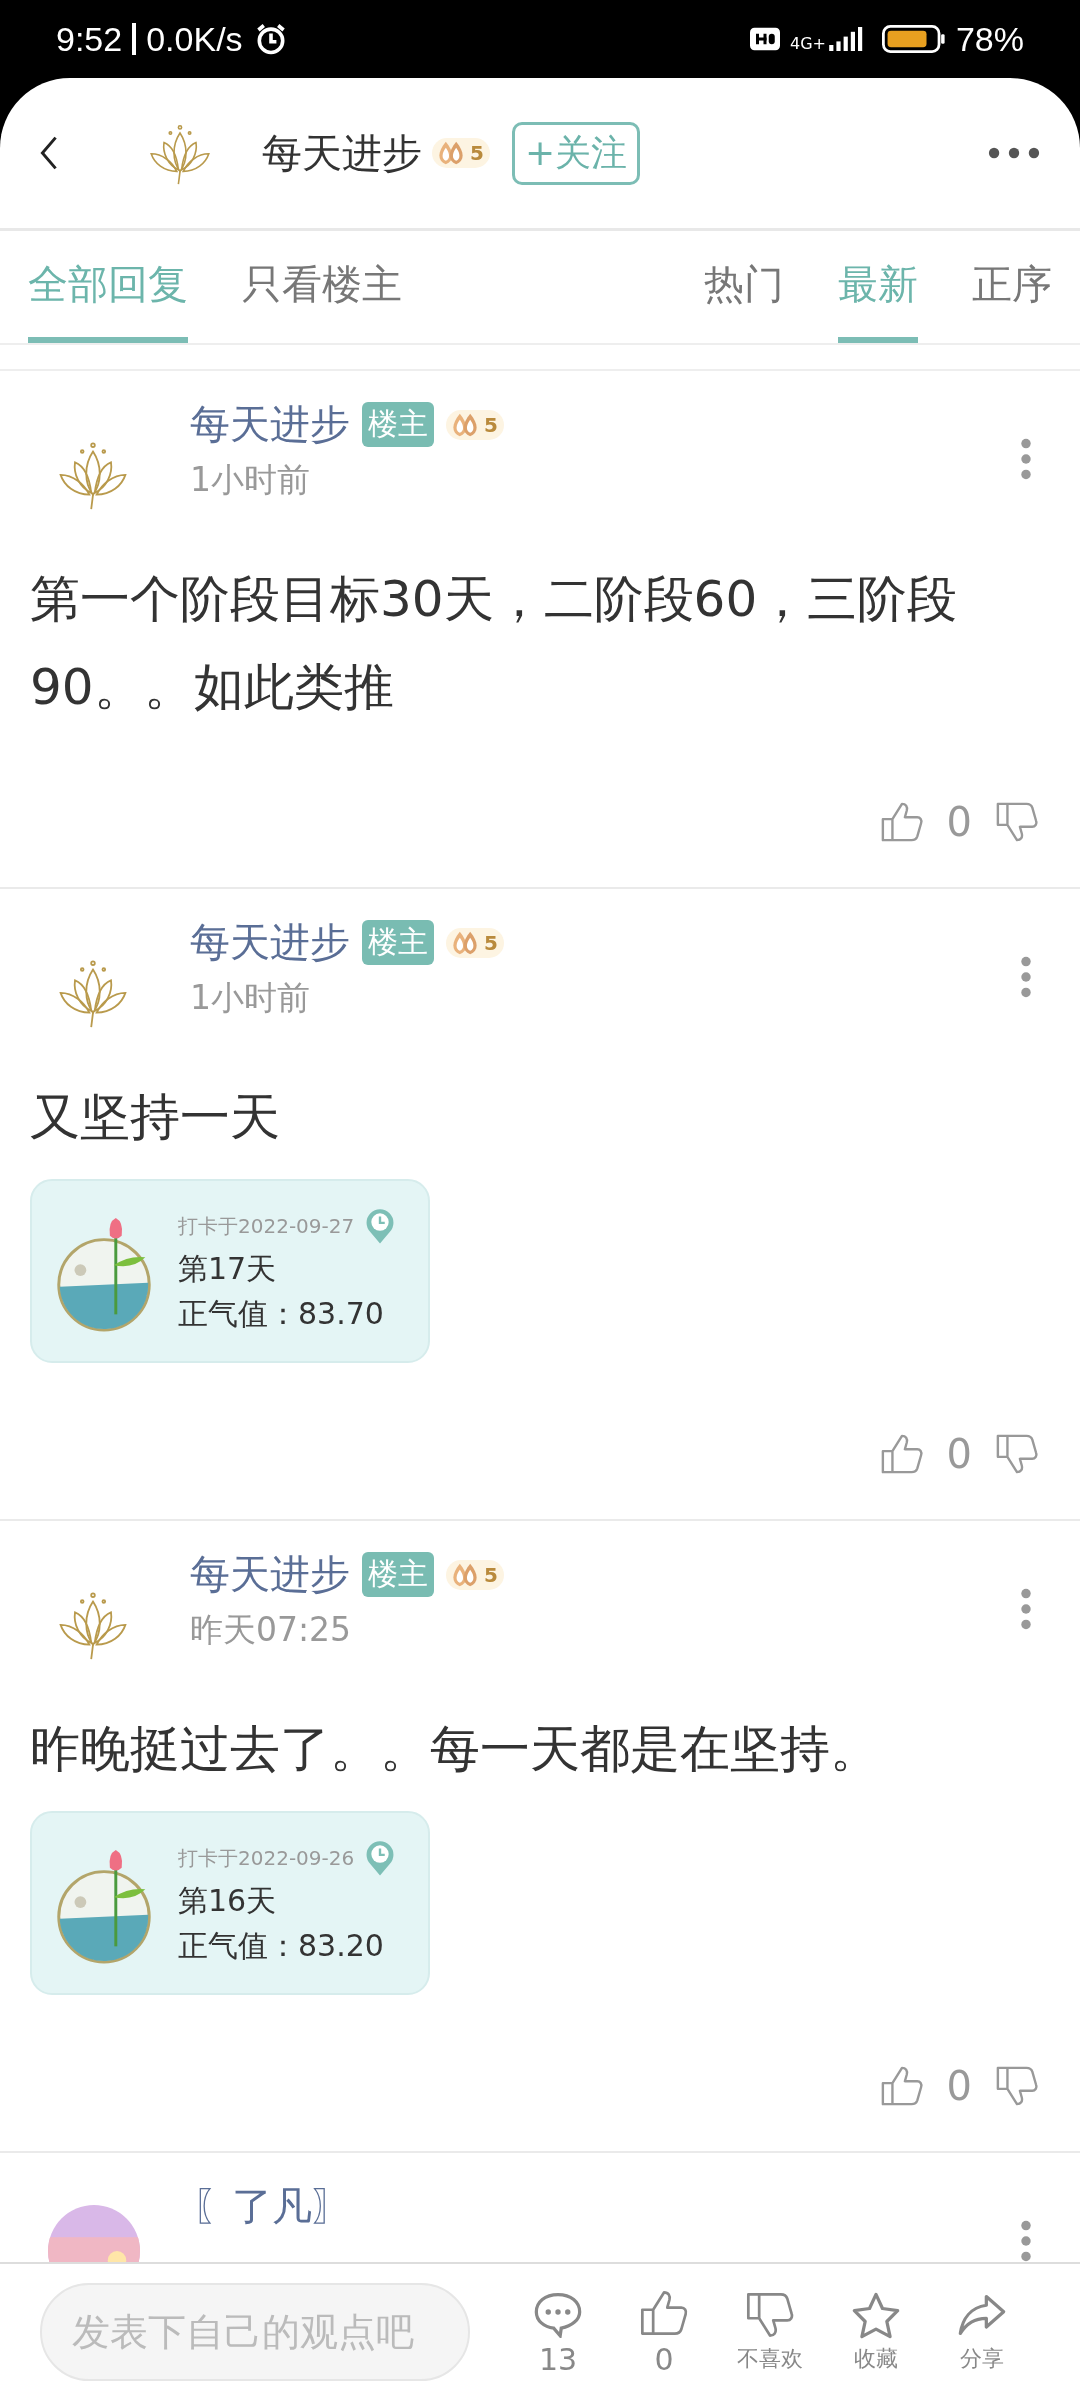  Describe the element at coordinates (287, 1269) in the screenshot. I see `checkin-day: 第17天` at that location.